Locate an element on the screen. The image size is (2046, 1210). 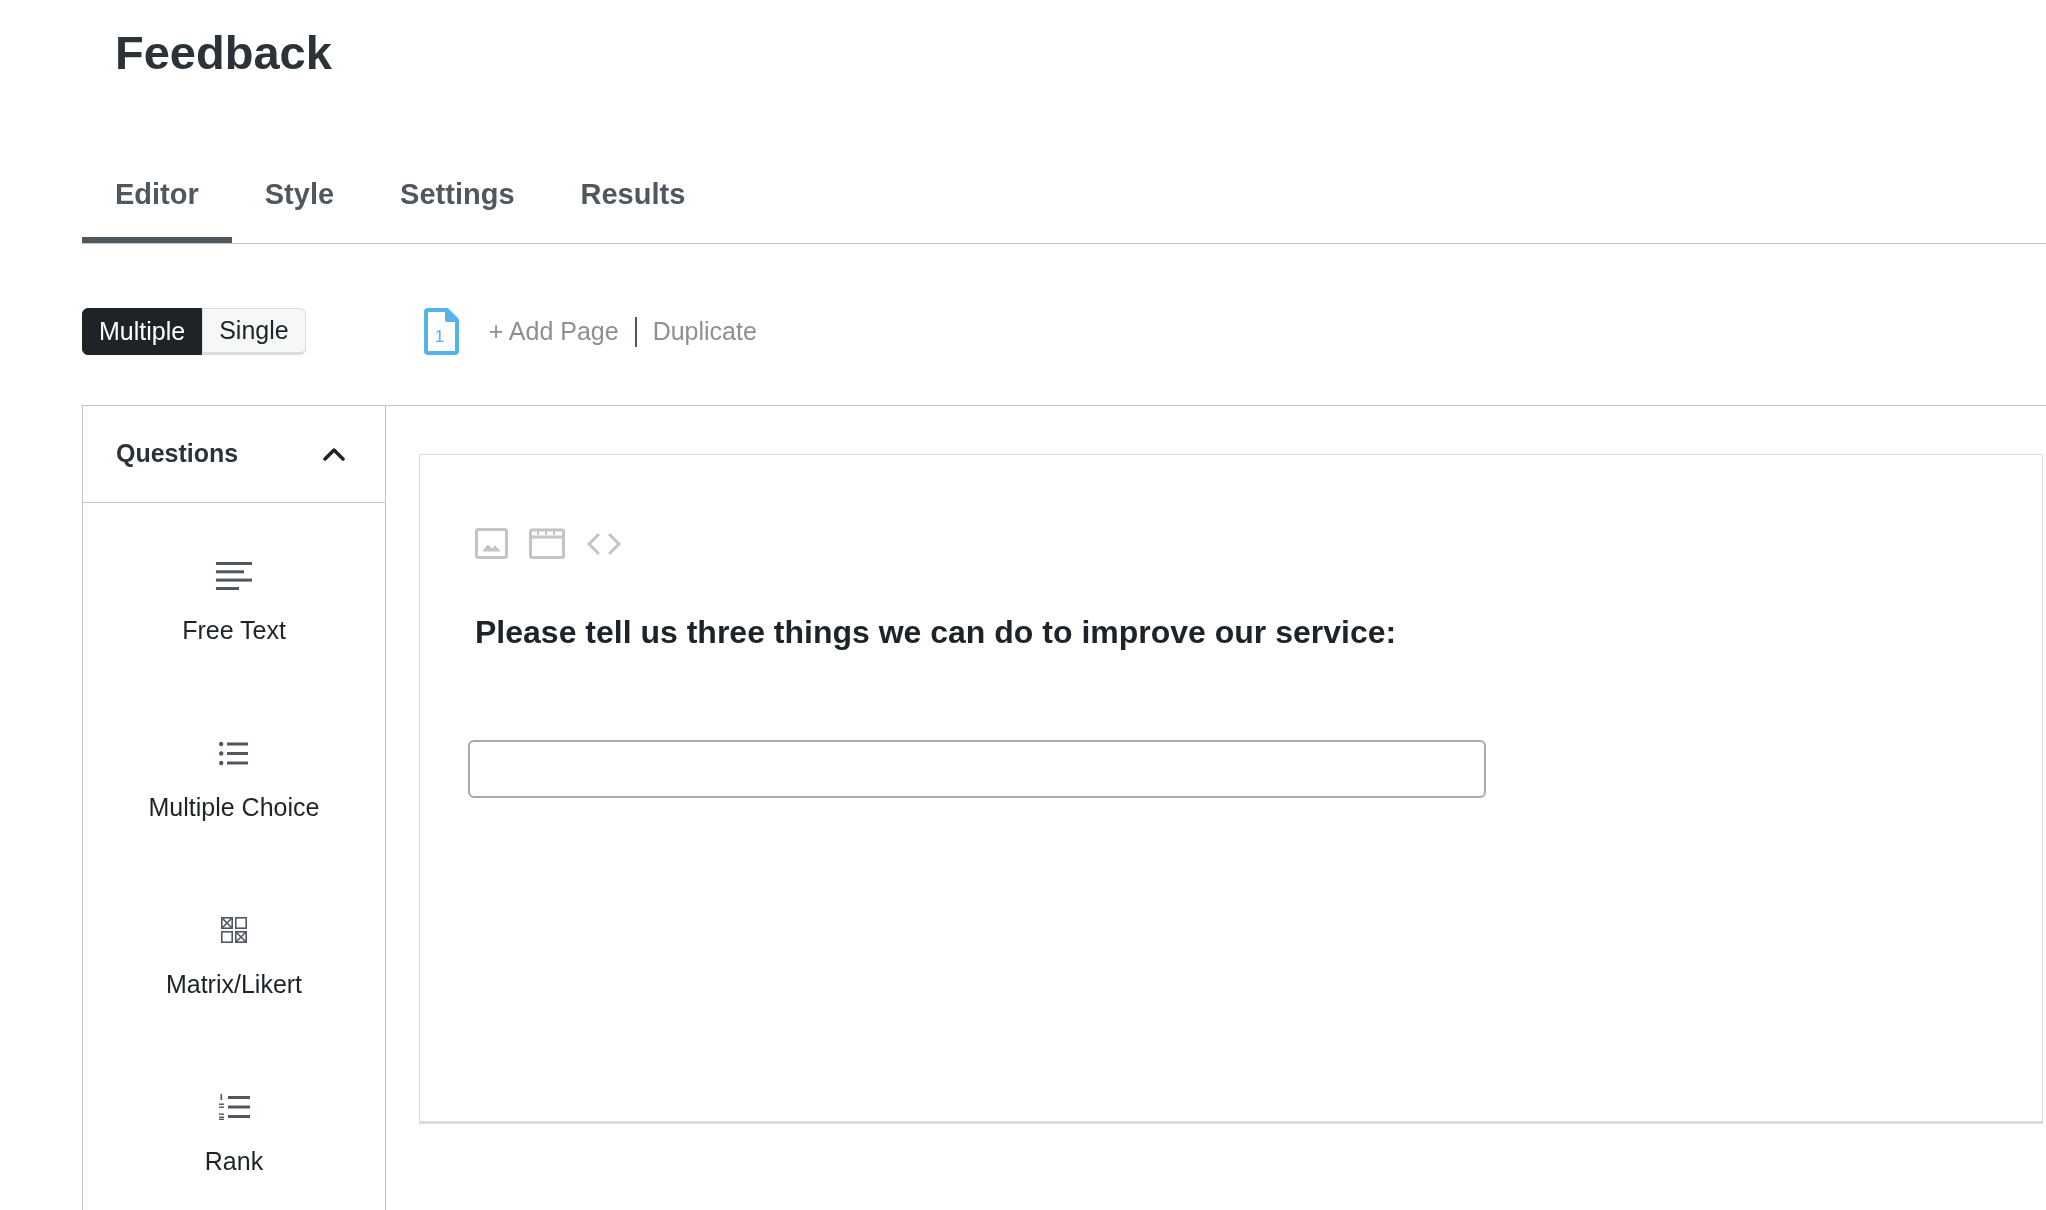
chevron-up-icon is located at coordinates (334, 454).